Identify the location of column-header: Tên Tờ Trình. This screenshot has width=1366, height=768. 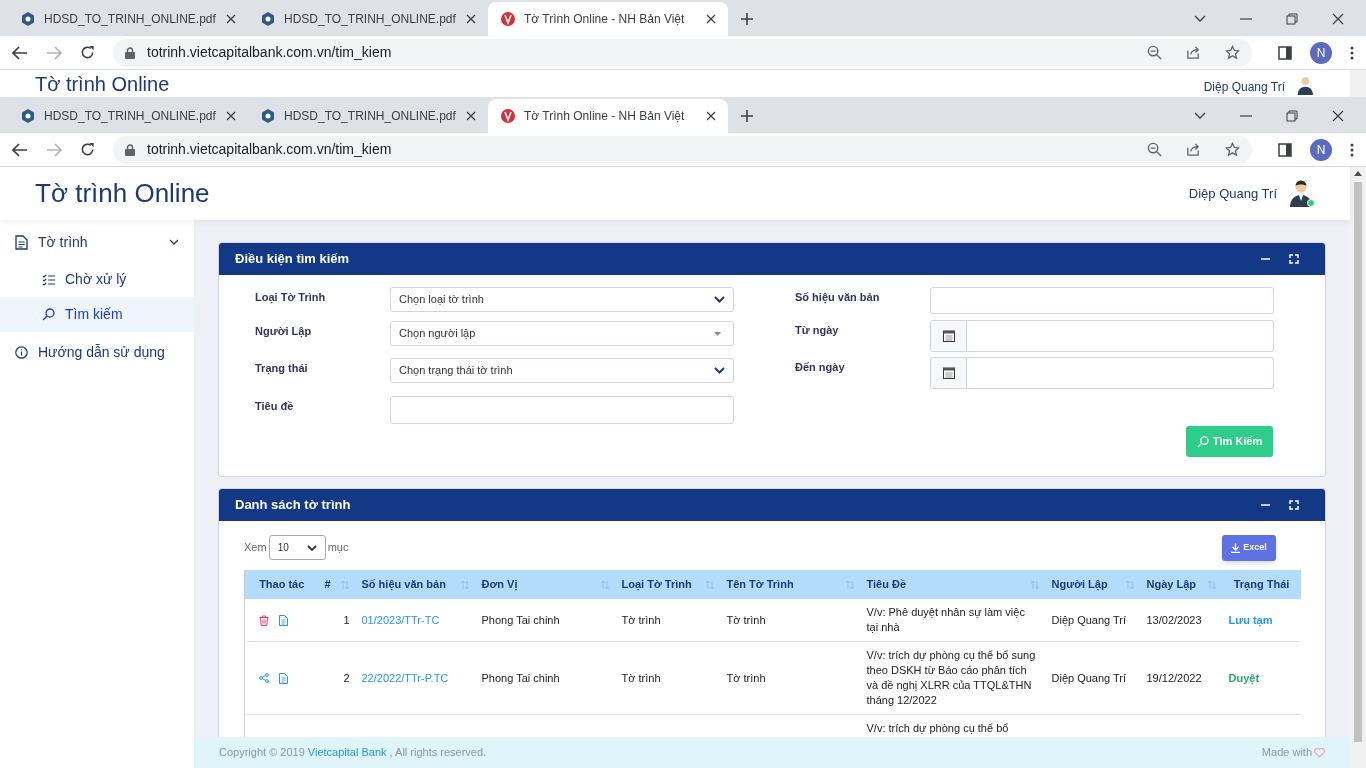
(790, 584).